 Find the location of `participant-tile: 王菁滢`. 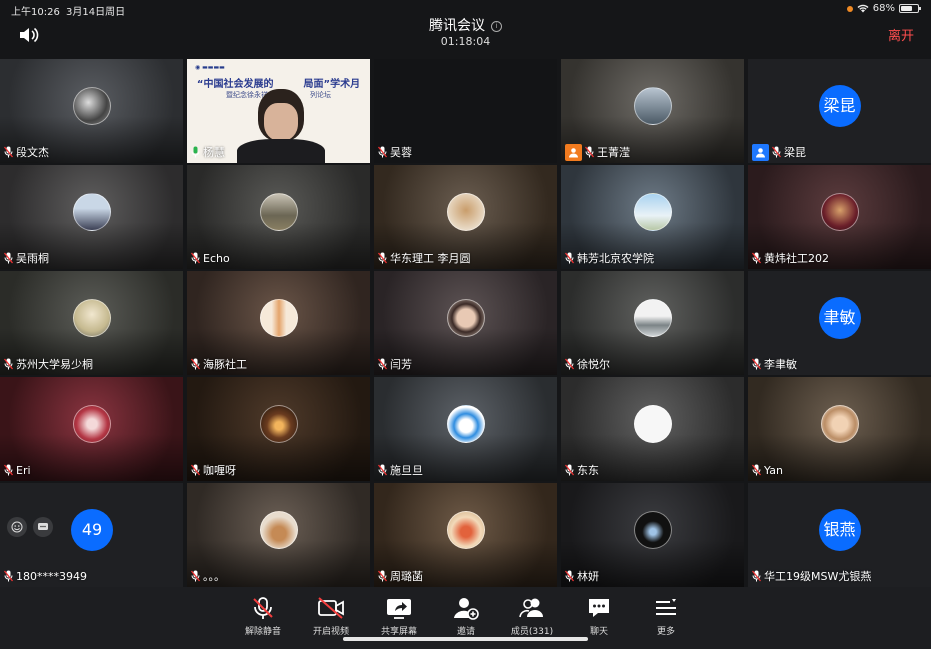

participant-tile: 王菁滢 is located at coordinates (652, 111).